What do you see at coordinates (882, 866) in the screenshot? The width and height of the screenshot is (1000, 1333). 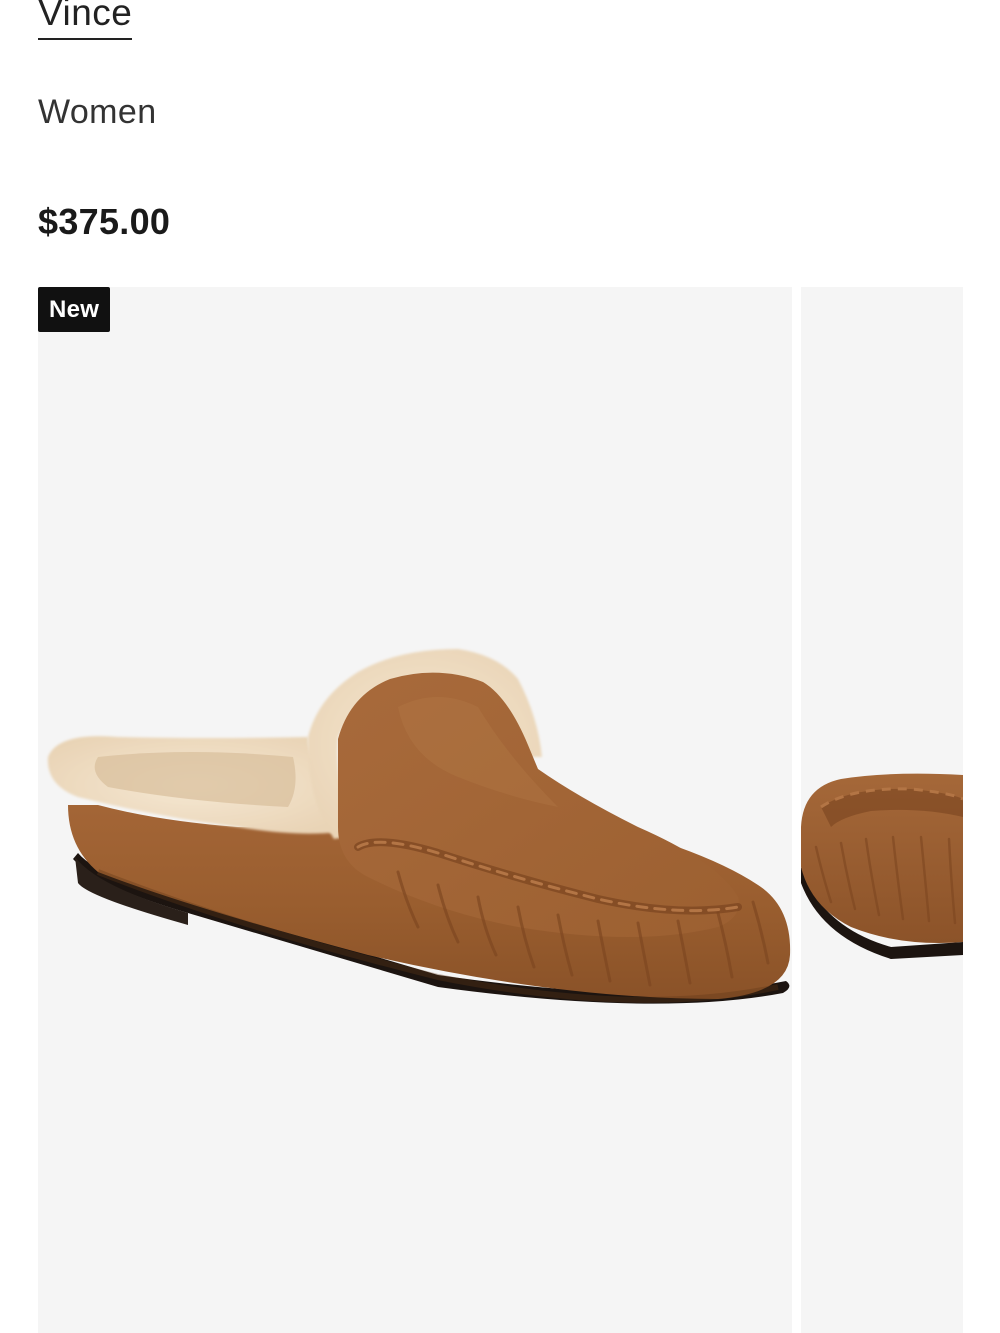 I see `slipper-illustration-alt` at bounding box center [882, 866].